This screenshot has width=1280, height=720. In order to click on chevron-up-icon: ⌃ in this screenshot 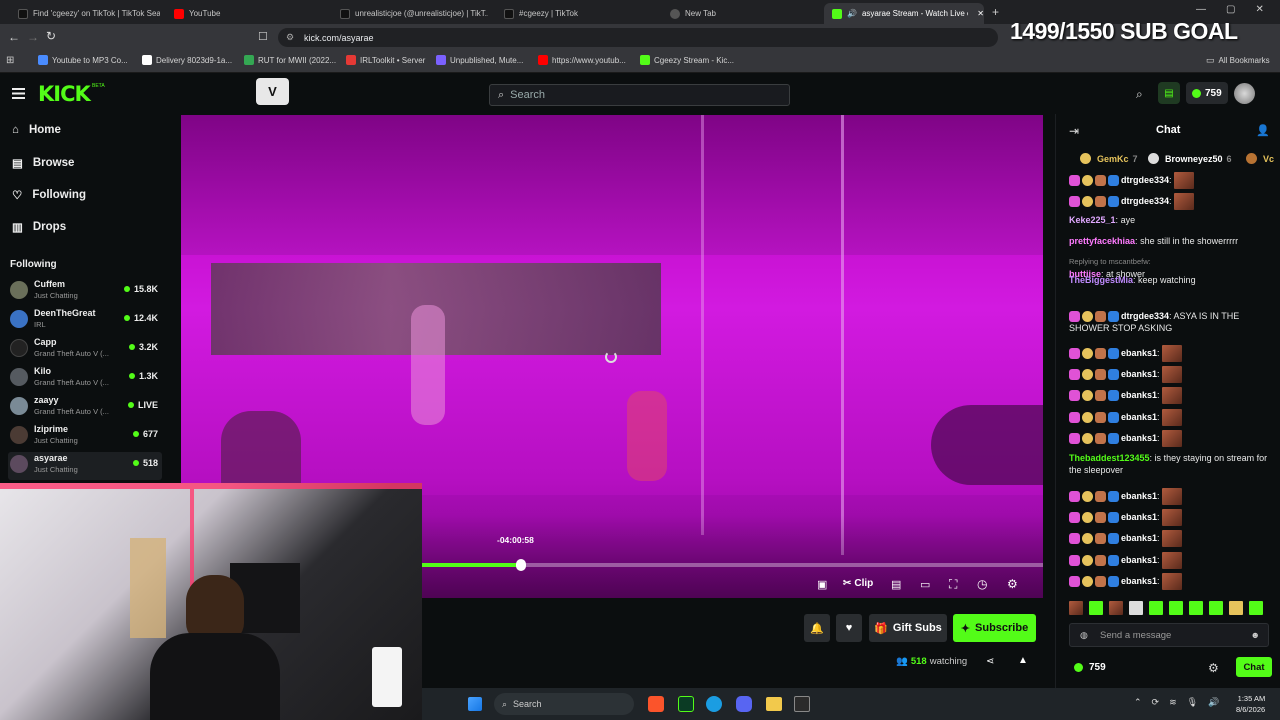, I will do `click(1138, 702)`.